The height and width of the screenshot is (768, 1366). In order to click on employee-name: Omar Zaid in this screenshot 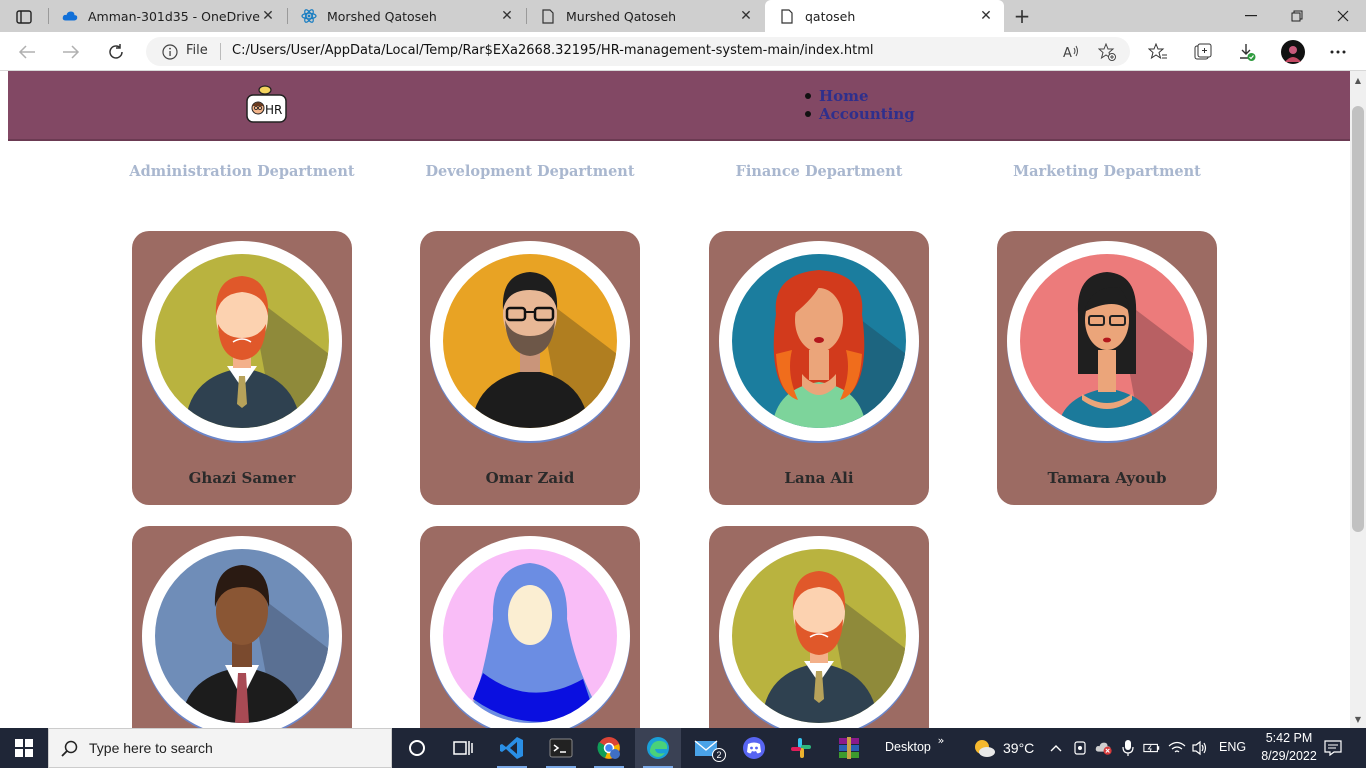, I will do `click(530, 478)`.